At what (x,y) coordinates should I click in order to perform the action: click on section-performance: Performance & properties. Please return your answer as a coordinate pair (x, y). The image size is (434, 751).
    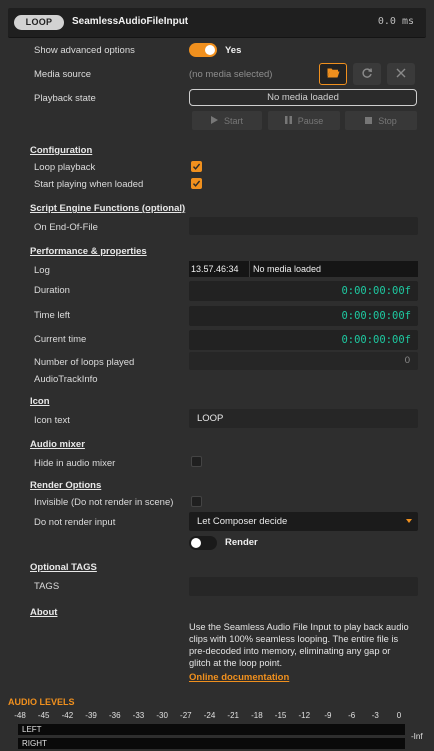
    Looking at the image, I should click on (88, 251).